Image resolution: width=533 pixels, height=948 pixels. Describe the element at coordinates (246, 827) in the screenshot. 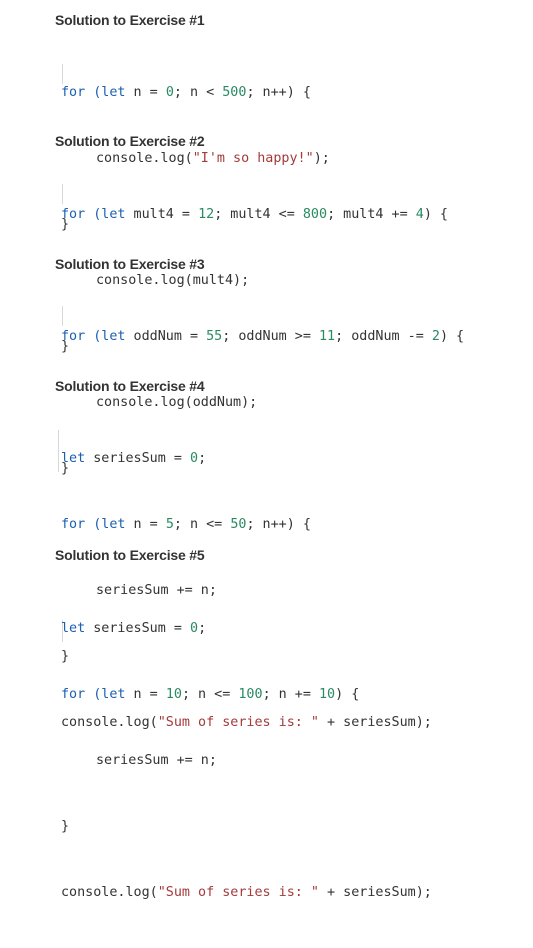

I see `code-line: }` at that location.